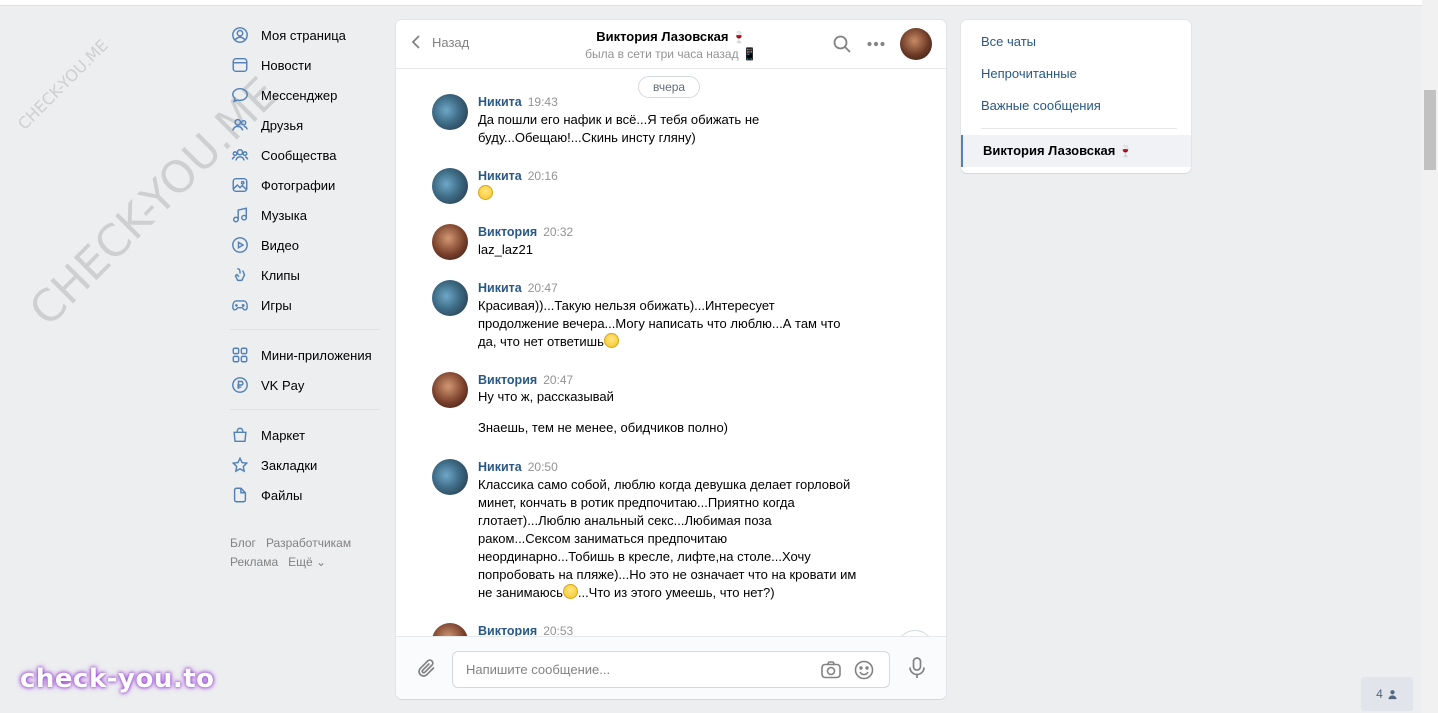  I want to click on search-icon, so click(842, 44).